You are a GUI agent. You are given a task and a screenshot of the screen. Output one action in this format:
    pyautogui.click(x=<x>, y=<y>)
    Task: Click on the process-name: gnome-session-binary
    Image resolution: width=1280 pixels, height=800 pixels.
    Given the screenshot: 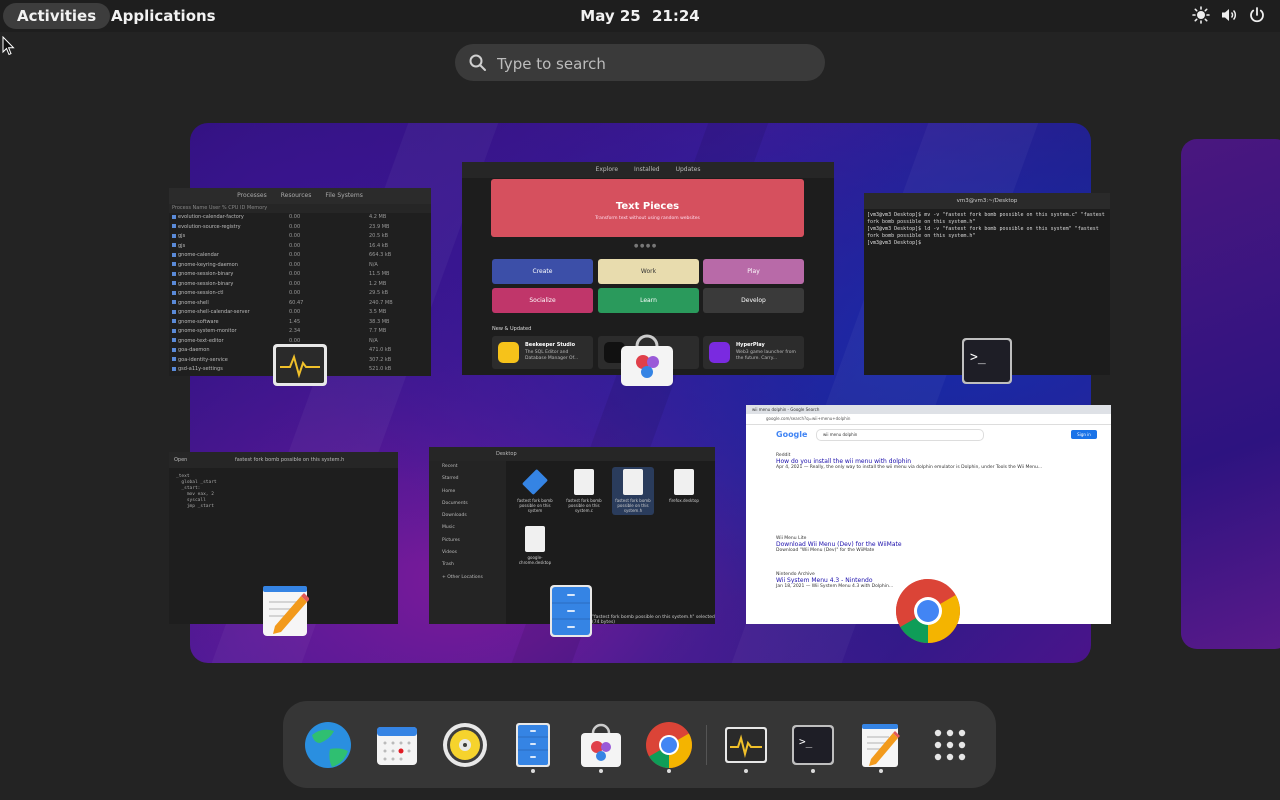 What is the action you would take?
    pyautogui.click(x=206, y=283)
    